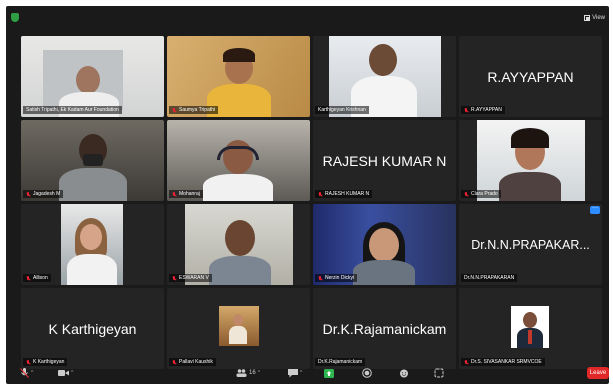 The image size is (613, 387). I want to click on apps-icon, so click(439, 373).